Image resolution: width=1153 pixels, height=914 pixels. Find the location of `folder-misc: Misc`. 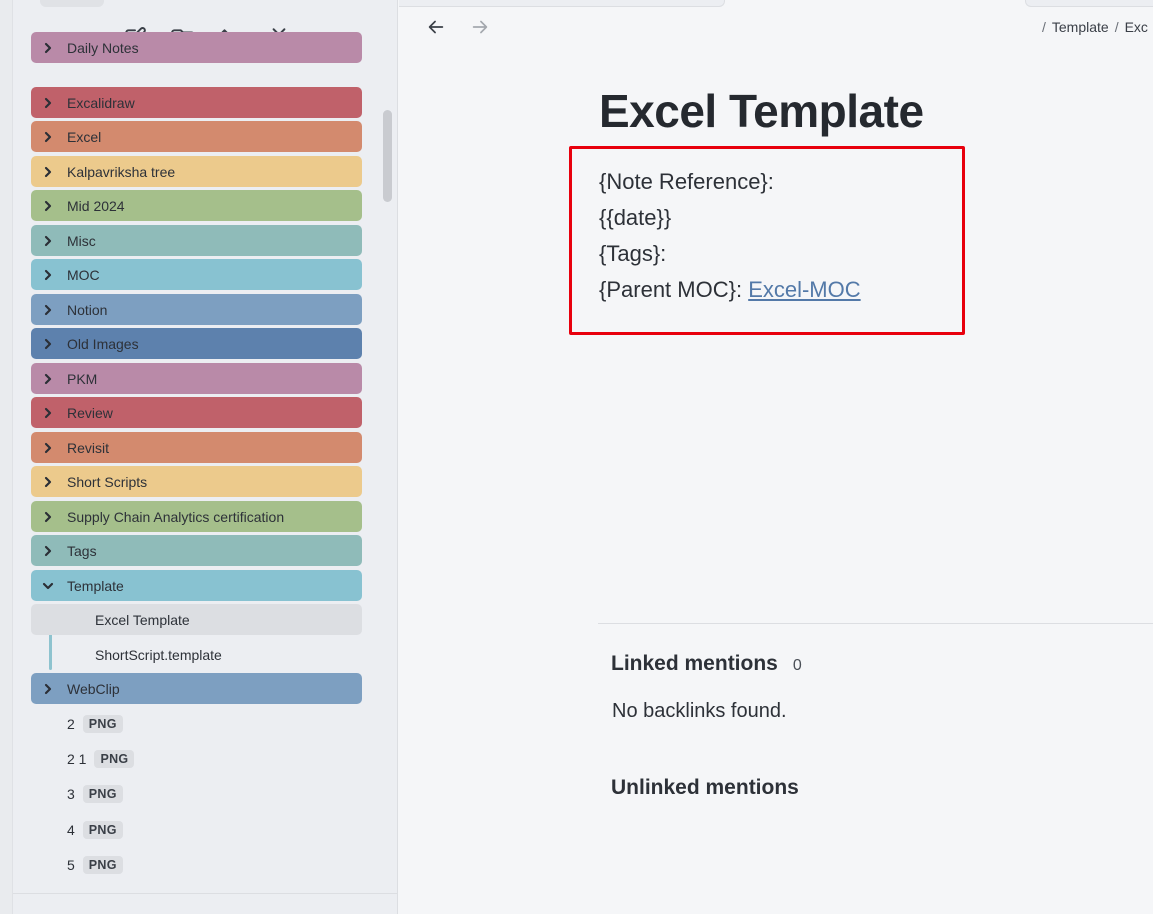

folder-misc: Misc is located at coordinates (196, 240).